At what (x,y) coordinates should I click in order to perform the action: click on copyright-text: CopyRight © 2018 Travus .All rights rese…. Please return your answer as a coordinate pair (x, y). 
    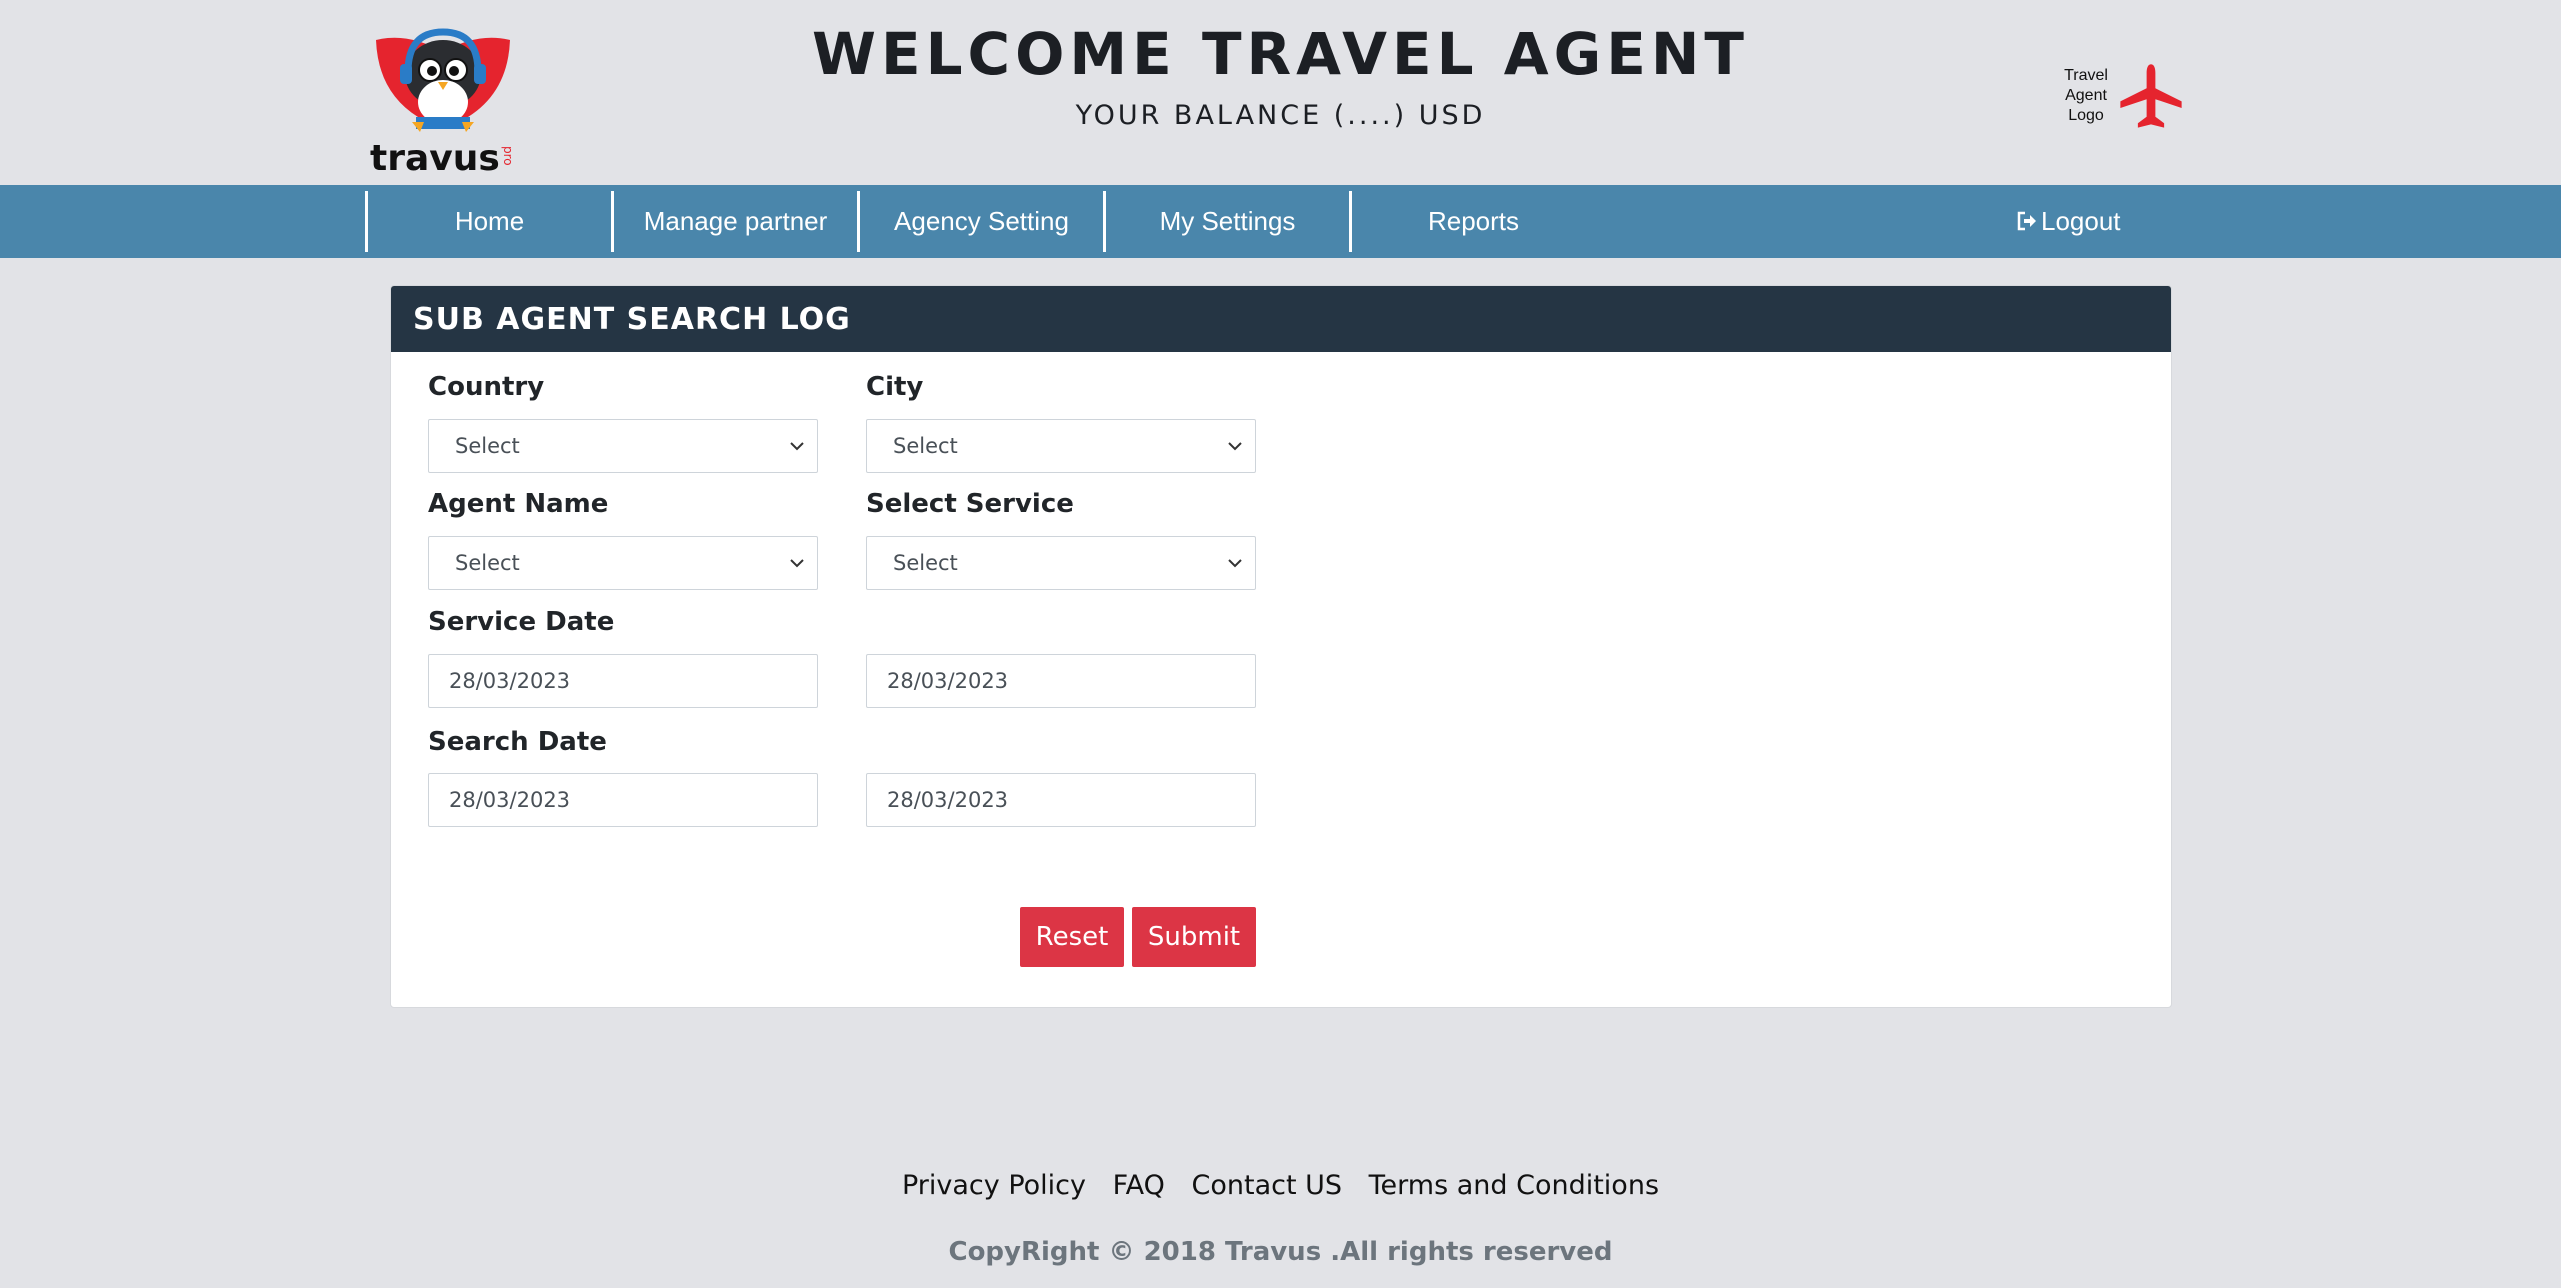
    Looking at the image, I should click on (1280, 1252).